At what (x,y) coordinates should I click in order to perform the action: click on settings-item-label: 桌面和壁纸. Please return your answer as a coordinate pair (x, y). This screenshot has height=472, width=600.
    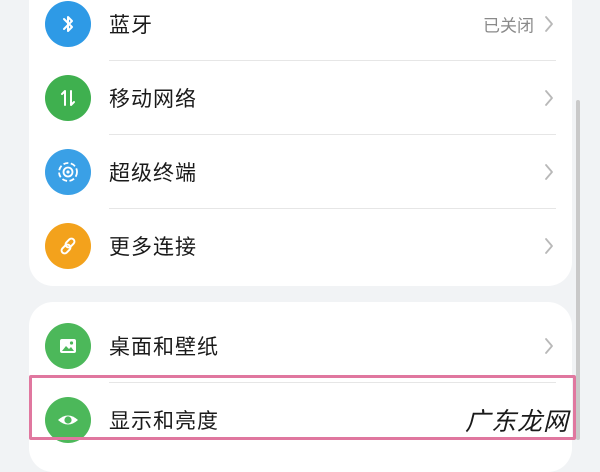
    Looking at the image, I should click on (164, 347).